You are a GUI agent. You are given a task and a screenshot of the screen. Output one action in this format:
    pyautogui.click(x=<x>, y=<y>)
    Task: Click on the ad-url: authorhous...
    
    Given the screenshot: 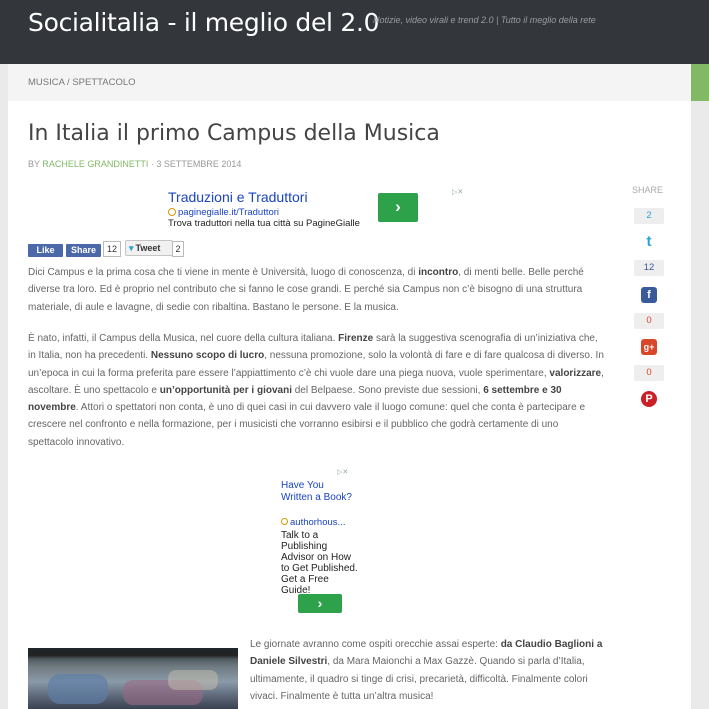 What is the action you would take?
    pyautogui.click(x=313, y=522)
    